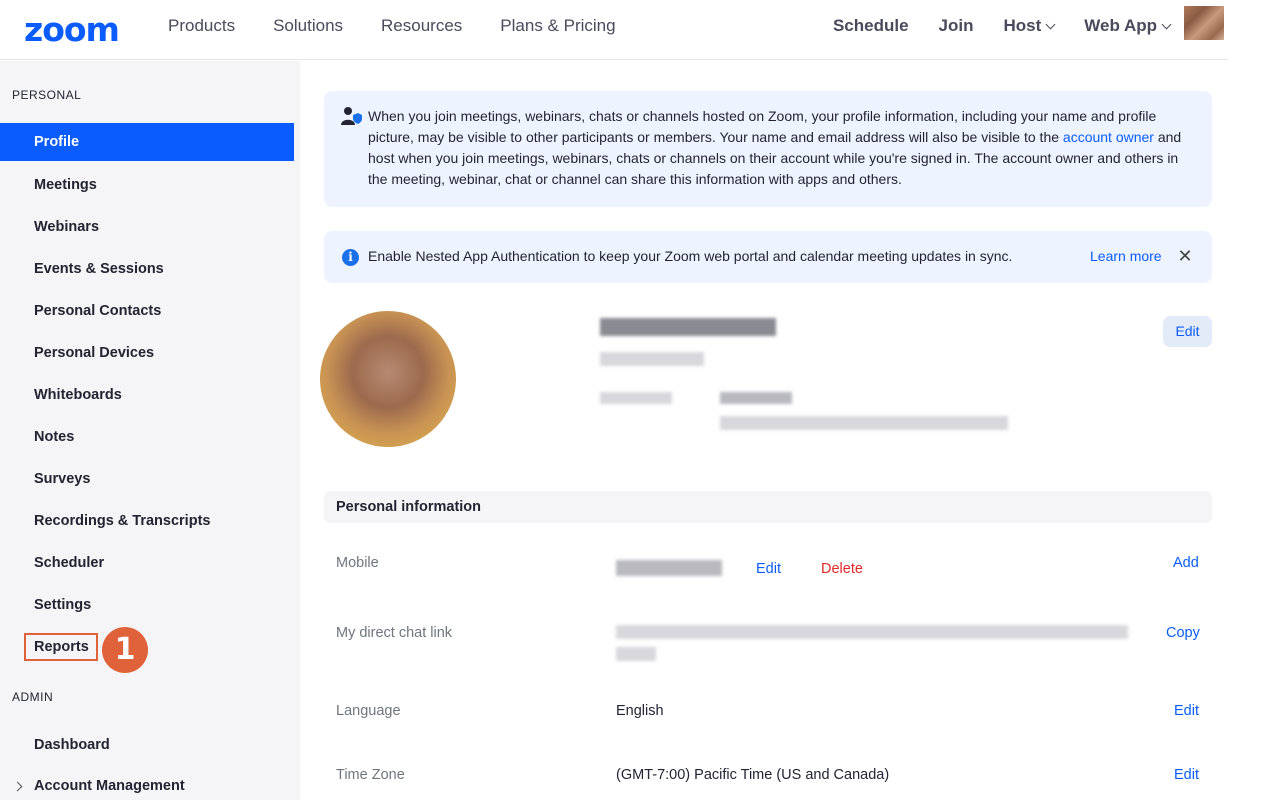 This screenshot has height=805, width=1280. What do you see at coordinates (753, 775) in the screenshot?
I see `timezone-value: (GMT-7:00) Pacific Time (US and Canada)` at bounding box center [753, 775].